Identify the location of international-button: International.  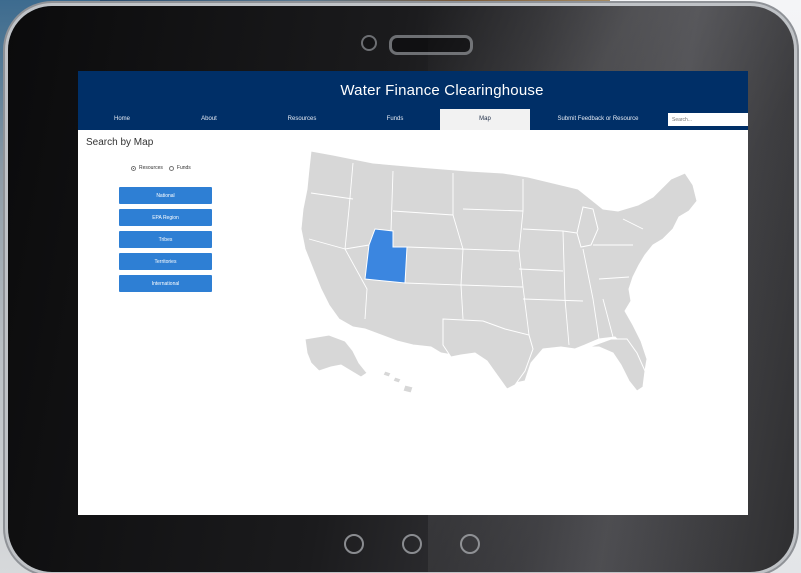
(165, 283).